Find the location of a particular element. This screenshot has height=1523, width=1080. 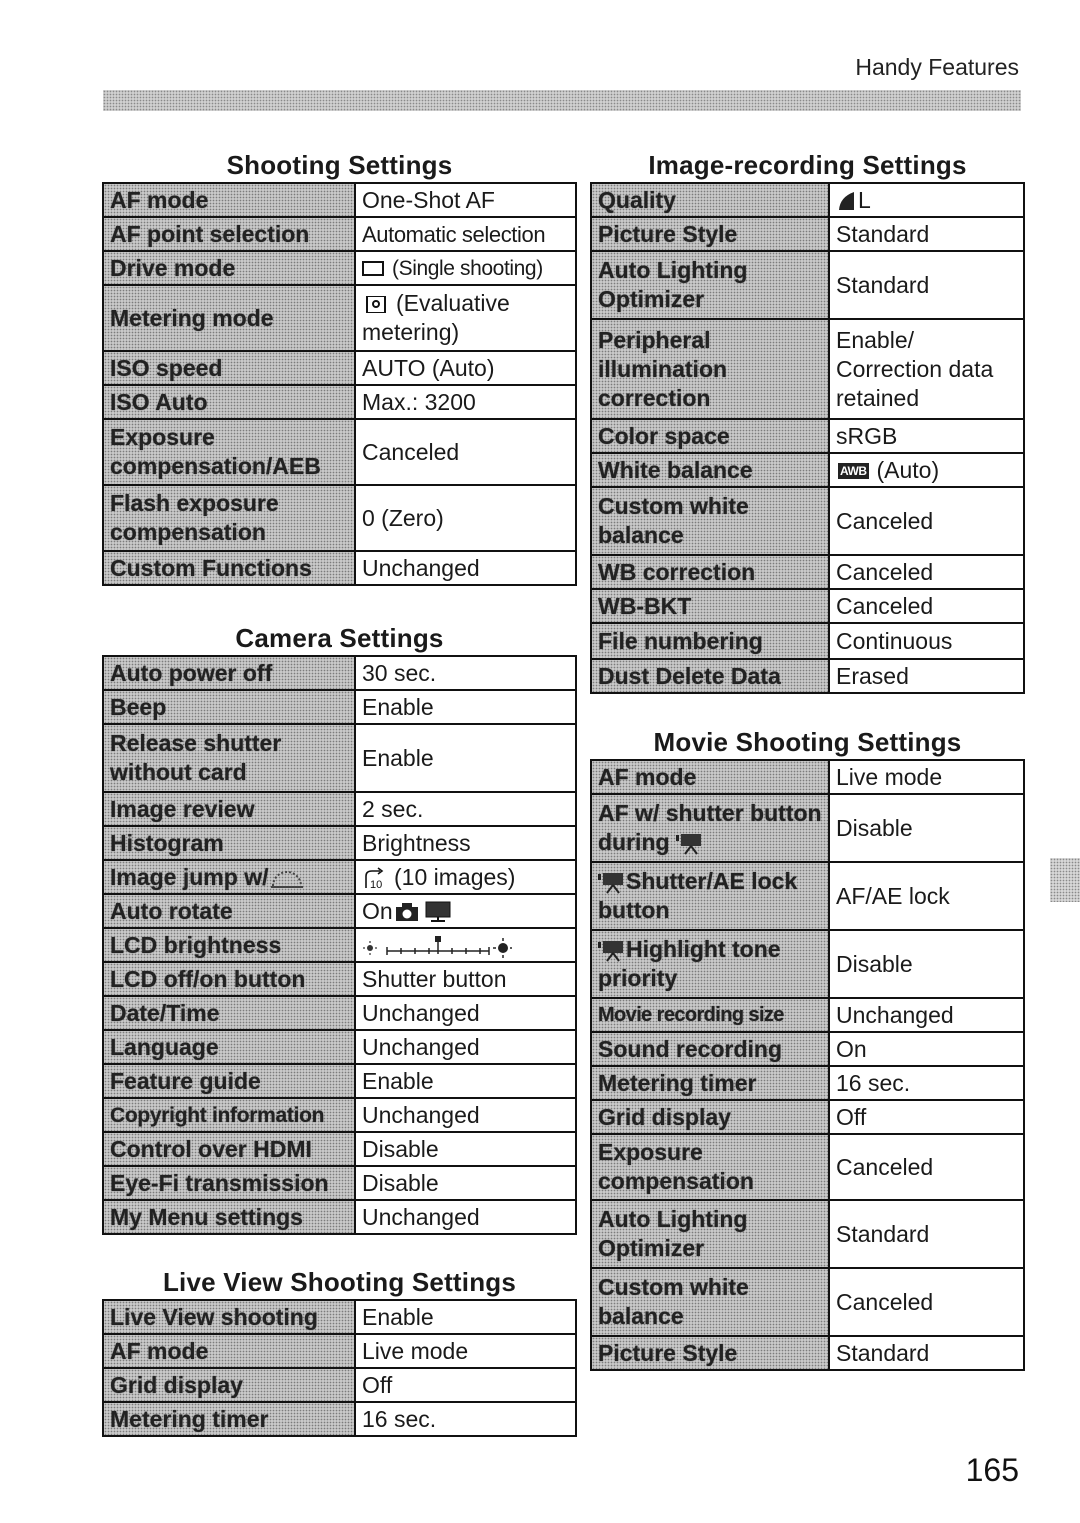

table-row: AF mode Live mode is located at coordinates (339, 1351).